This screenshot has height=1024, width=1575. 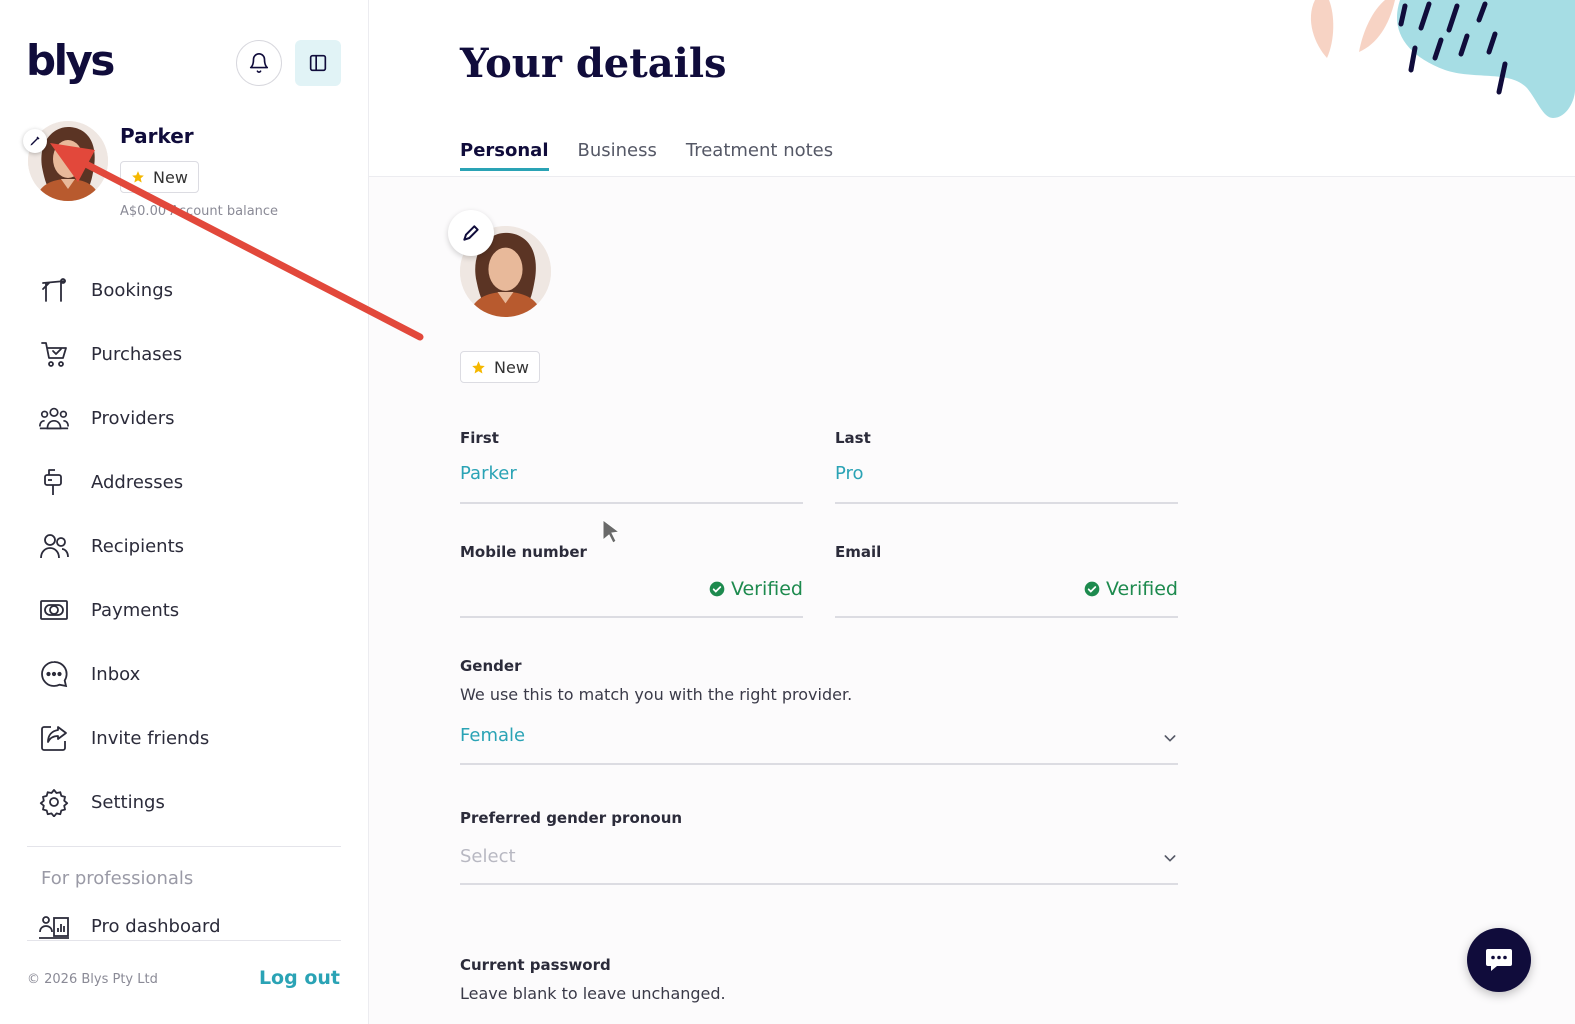 What do you see at coordinates (504, 155) in the screenshot?
I see `tab-personal: Personal` at bounding box center [504, 155].